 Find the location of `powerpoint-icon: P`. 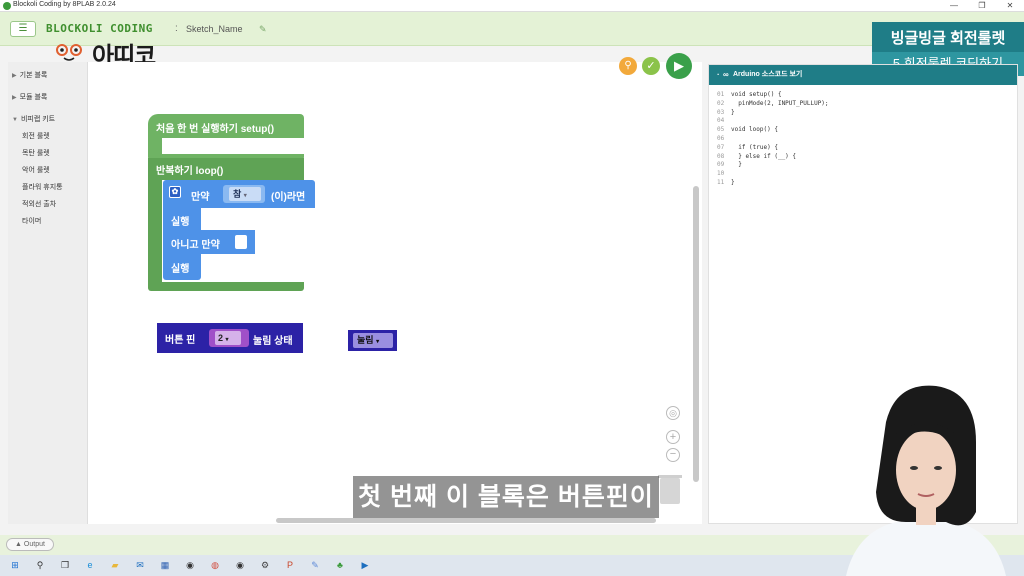

powerpoint-icon: P is located at coordinates (290, 565).